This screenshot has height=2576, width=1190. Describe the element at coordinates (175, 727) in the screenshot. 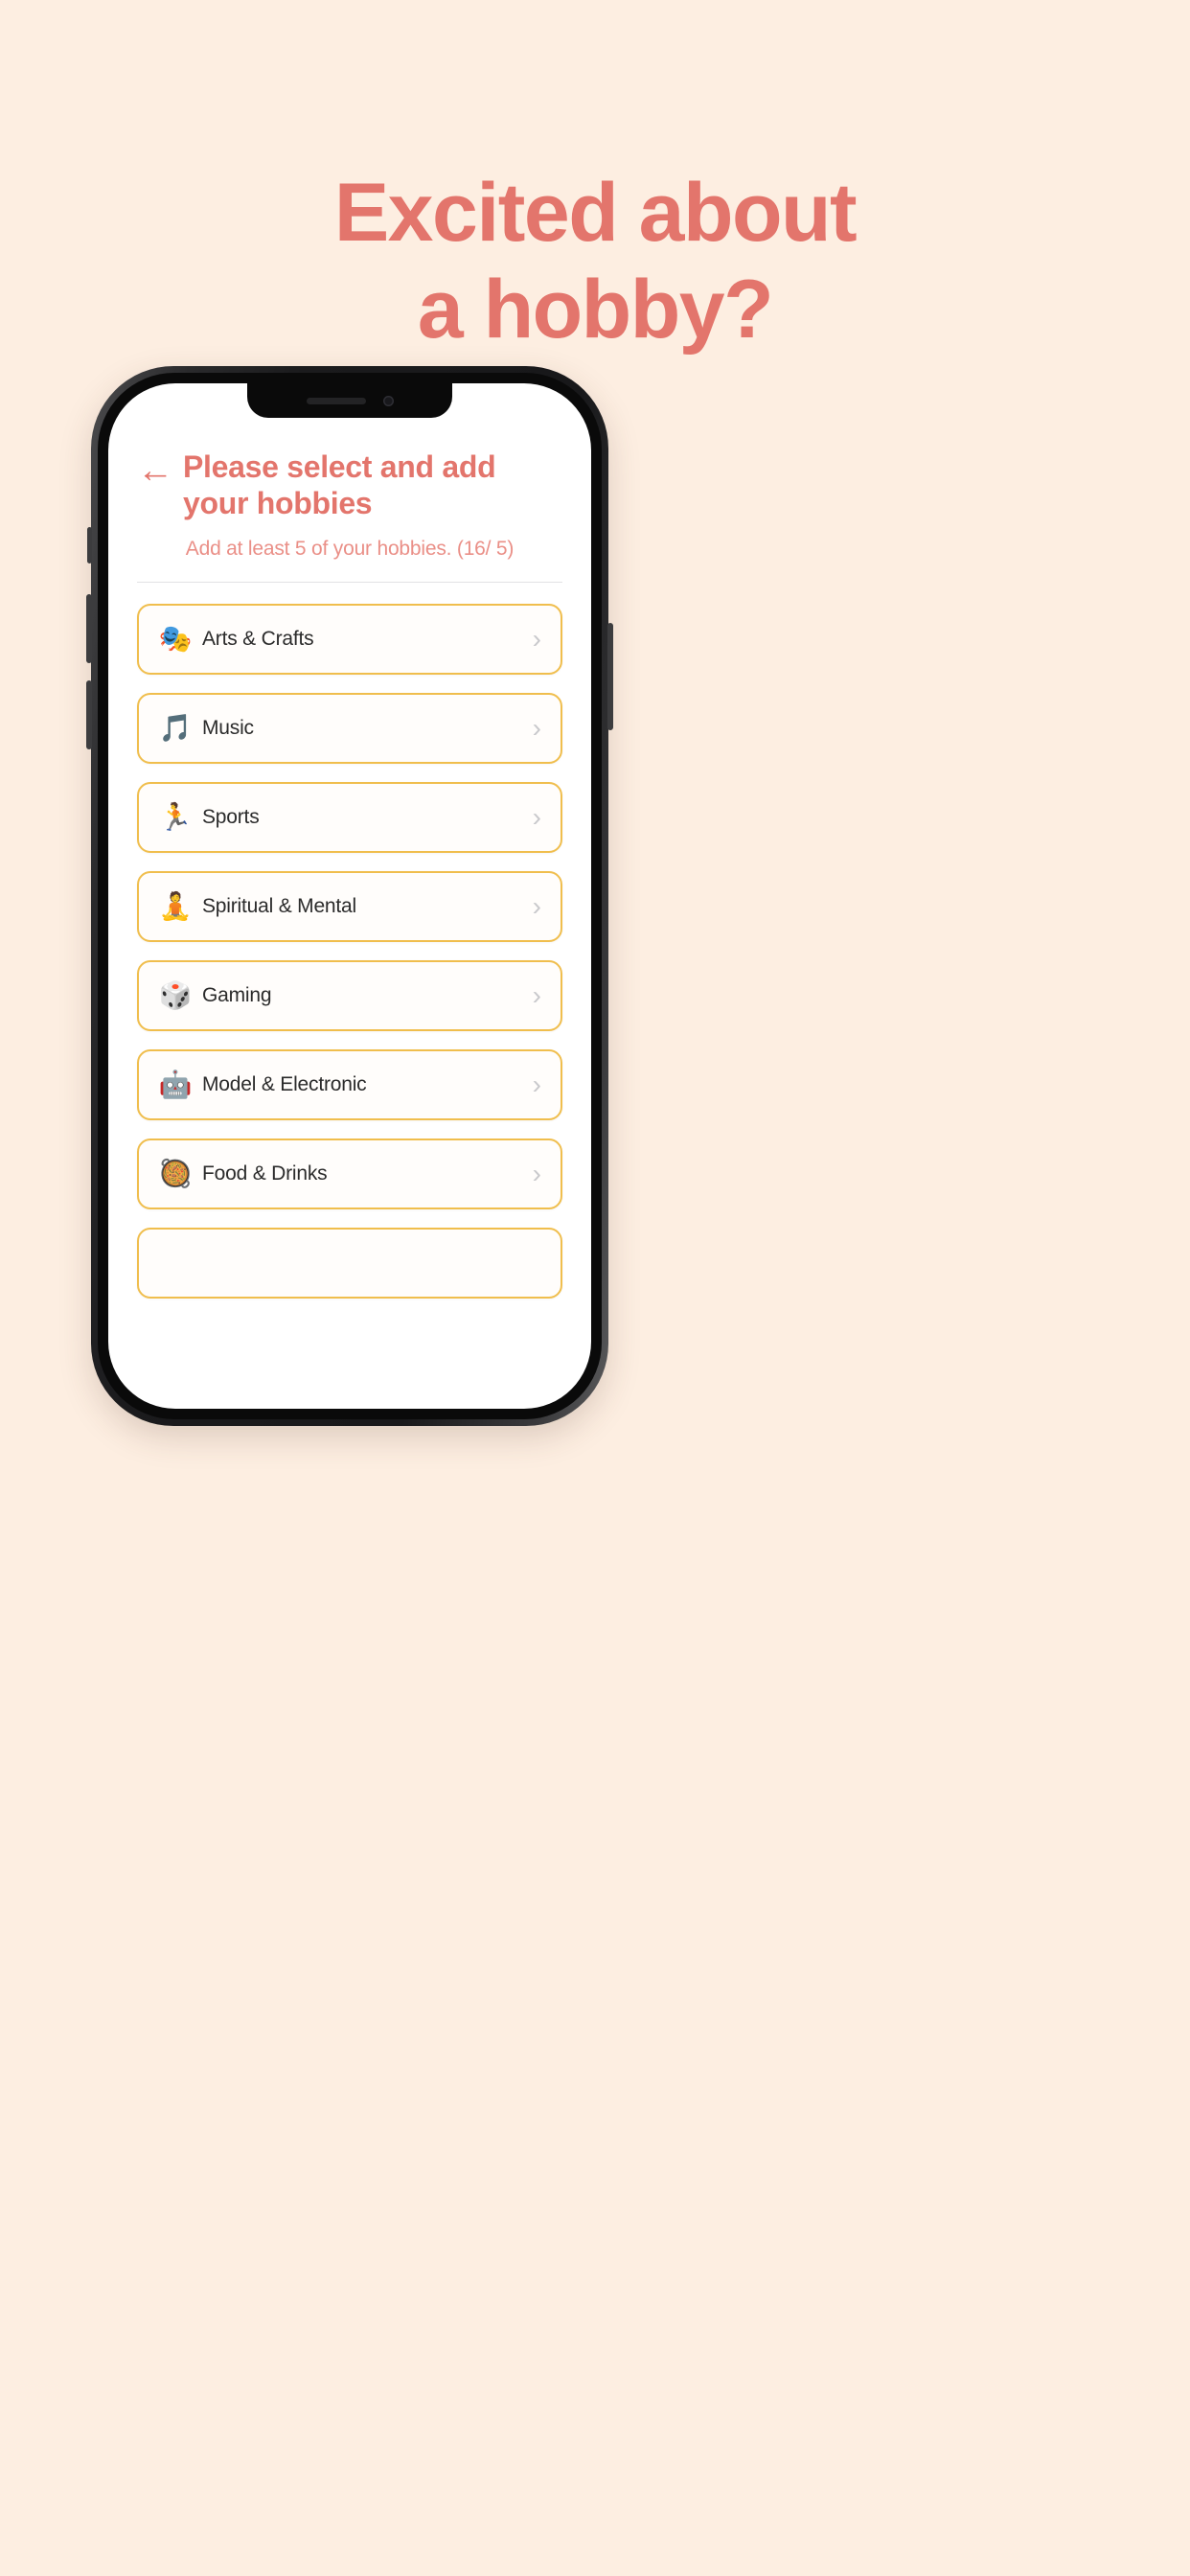

I see `musical-note-emoji: 🎵` at that location.